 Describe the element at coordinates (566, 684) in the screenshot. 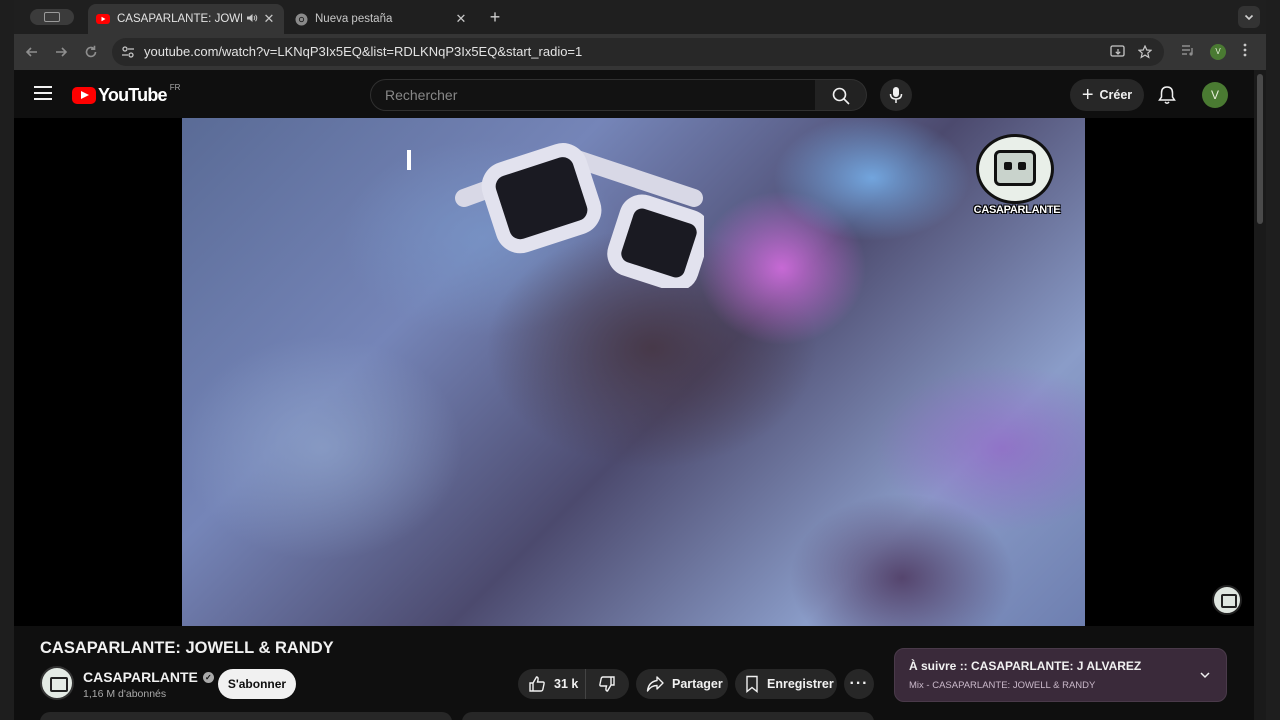

I see `like-count: 31 k` at that location.